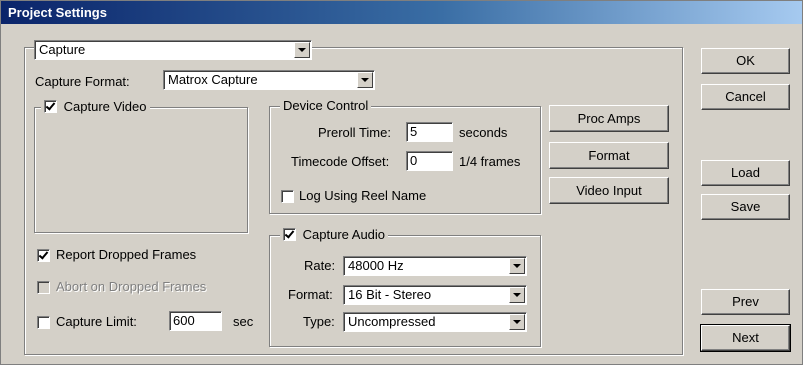 This screenshot has width=803, height=365. I want to click on capture-video-header: Capture Video, so click(95, 107).